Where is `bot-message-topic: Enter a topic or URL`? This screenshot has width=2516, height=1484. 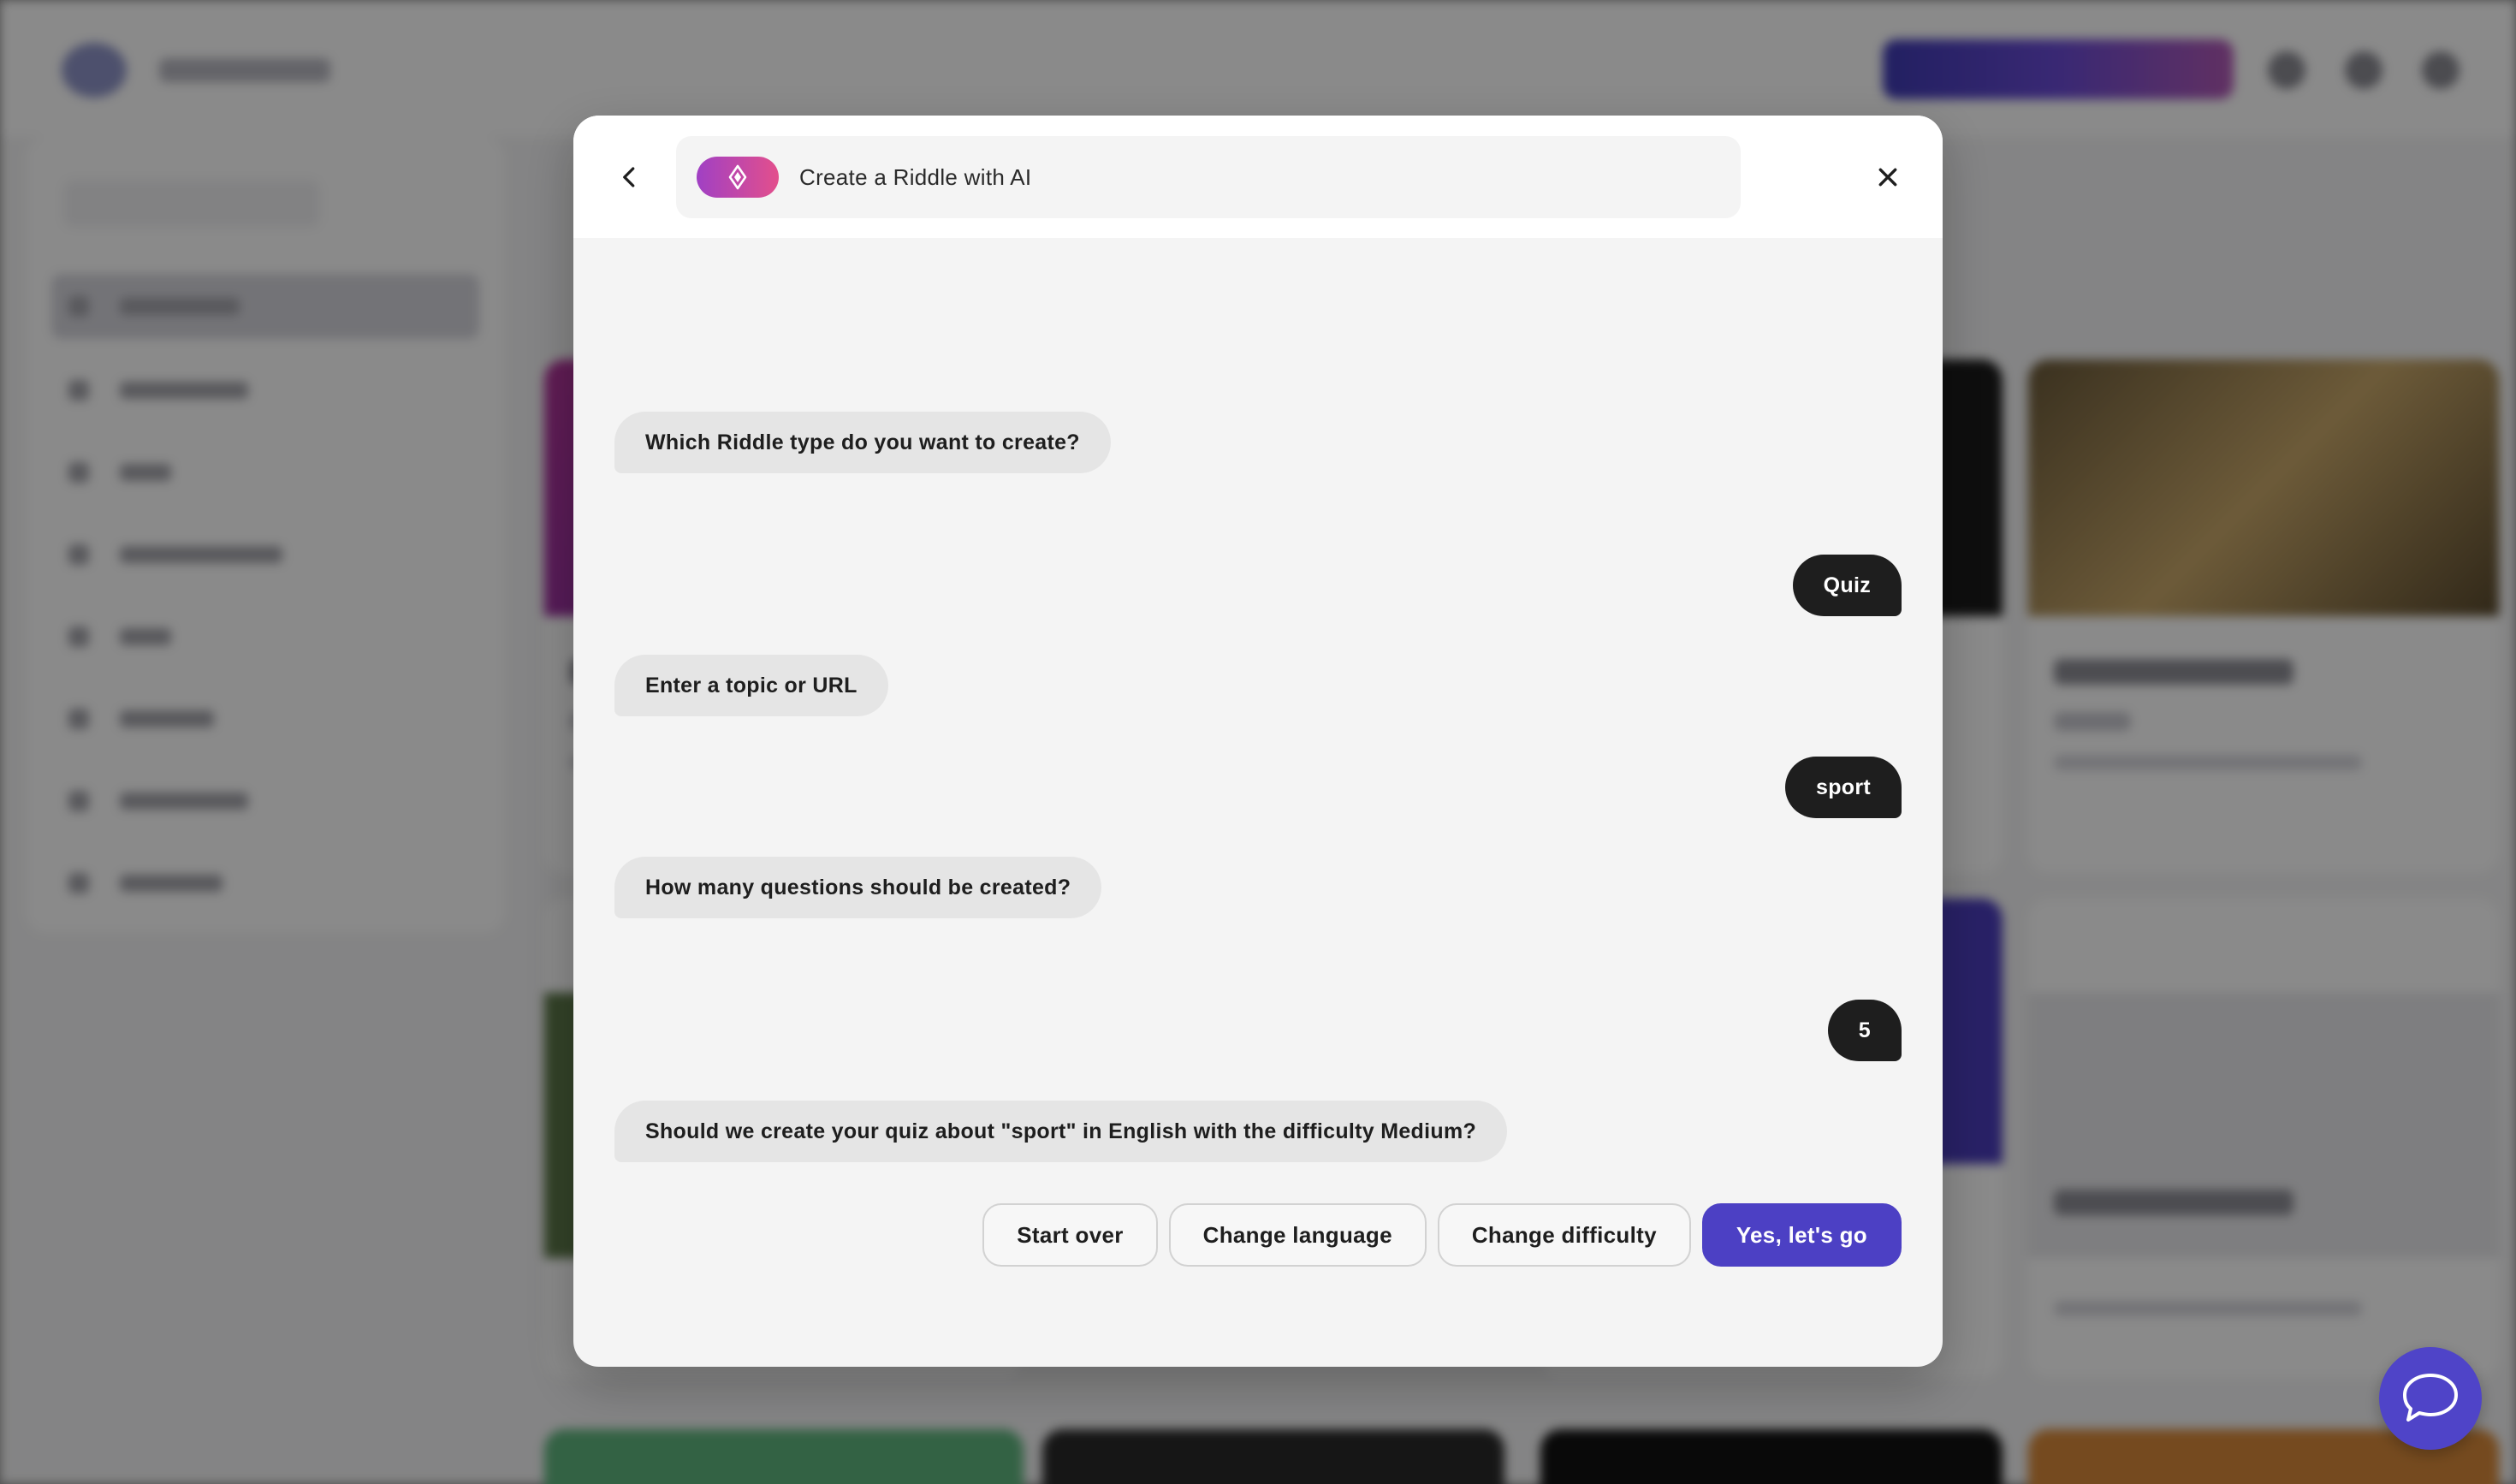
bot-message-topic: Enter a topic or URL is located at coordinates (751, 686).